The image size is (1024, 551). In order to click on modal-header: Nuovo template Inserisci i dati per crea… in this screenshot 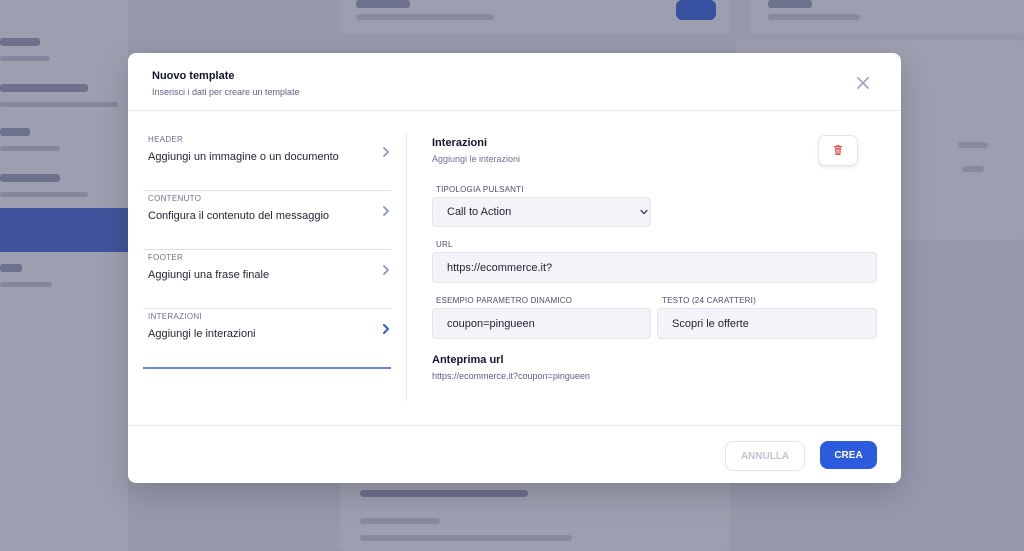, I will do `click(514, 82)`.